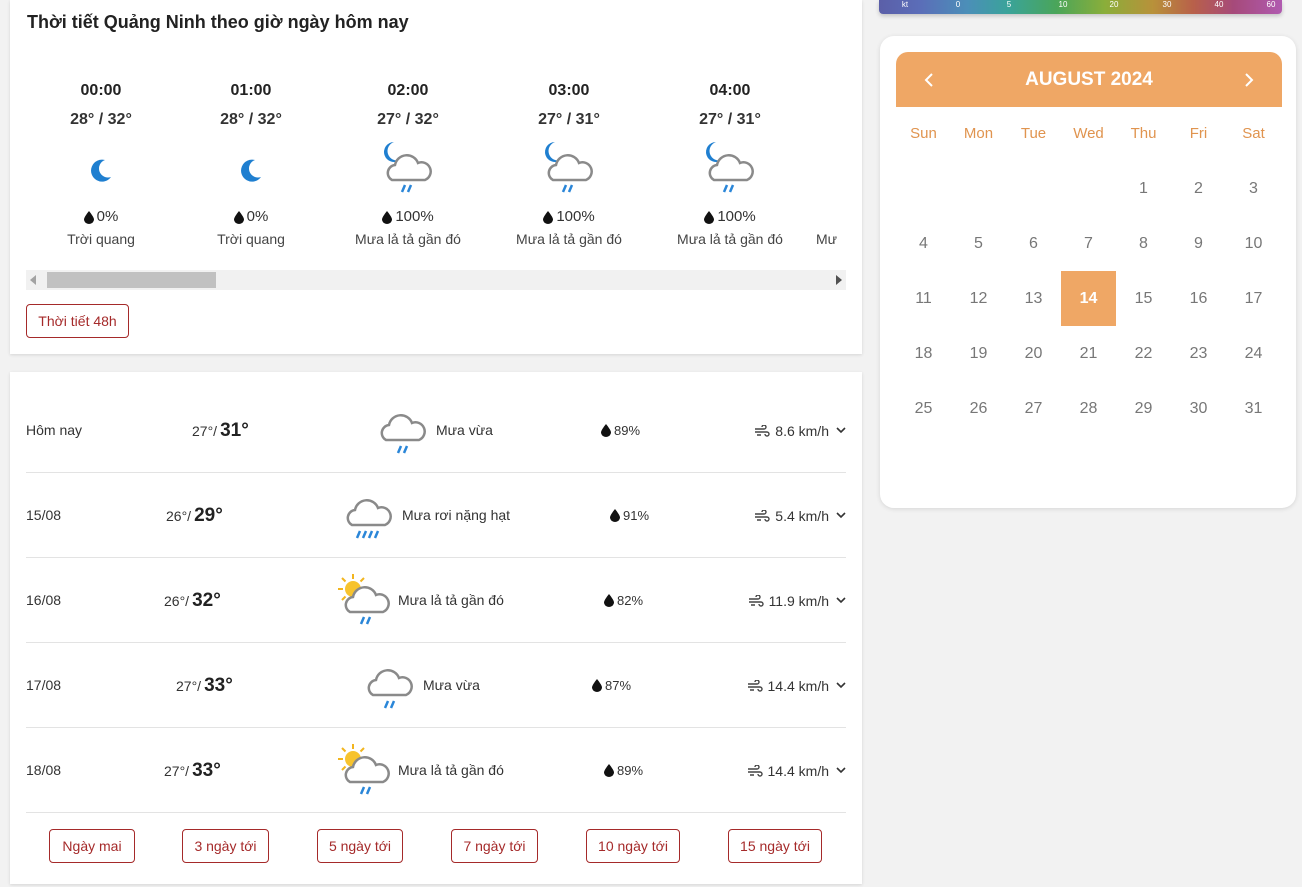 Image resolution: width=1302 pixels, height=887 pixels. Describe the element at coordinates (1009, 4) in the screenshot. I see `legend-tick: 5` at that location.